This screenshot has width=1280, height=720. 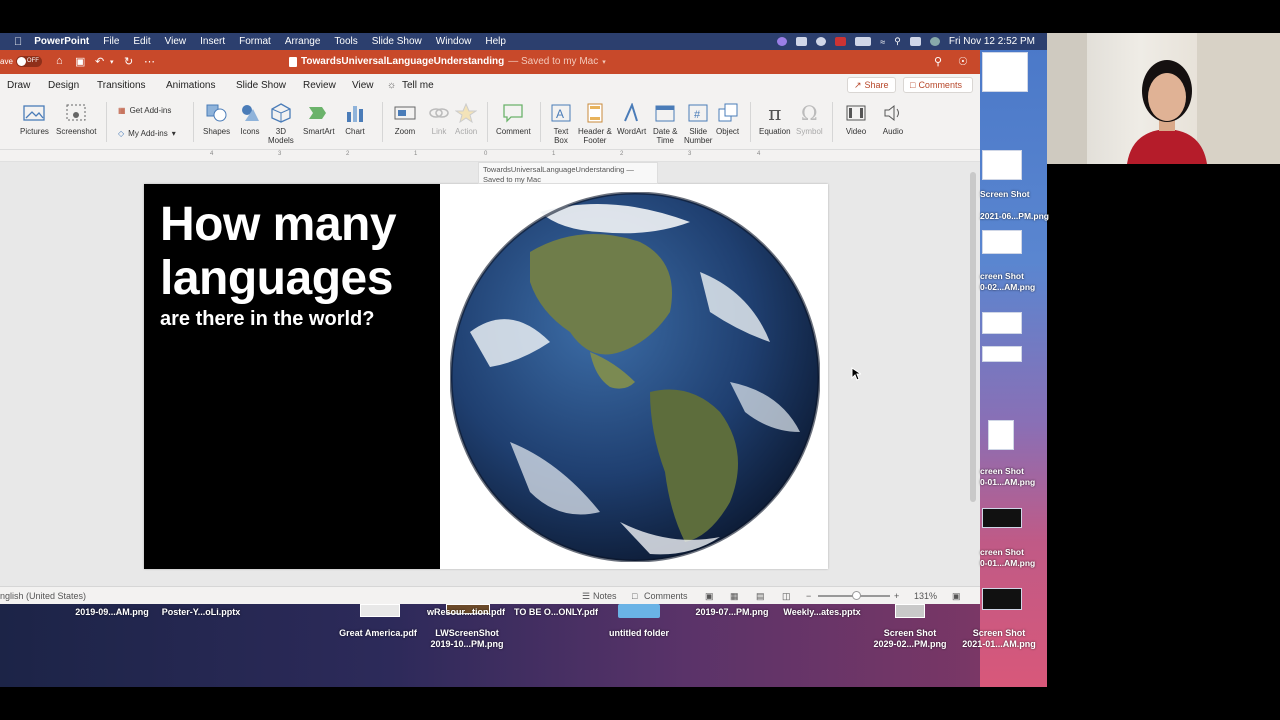 What do you see at coordinates (556, 612) in the screenshot?
I see `desktop-file: TO BE O...ONLY.pdf` at bounding box center [556, 612].